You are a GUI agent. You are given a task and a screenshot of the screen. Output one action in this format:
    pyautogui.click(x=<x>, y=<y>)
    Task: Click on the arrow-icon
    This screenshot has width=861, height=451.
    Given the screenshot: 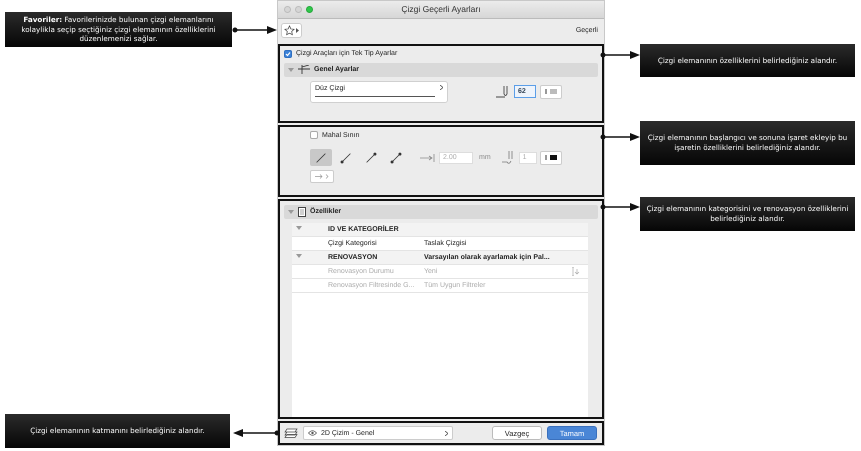 What is the action you would take?
    pyautogui.click(x=322, y=177)
    